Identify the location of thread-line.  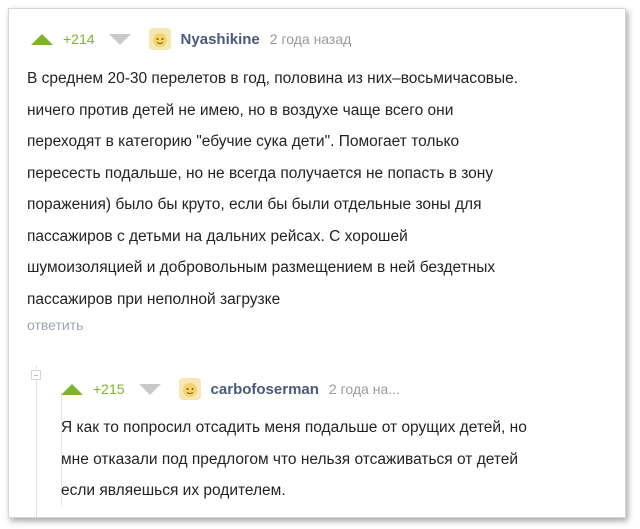
(36, 441).